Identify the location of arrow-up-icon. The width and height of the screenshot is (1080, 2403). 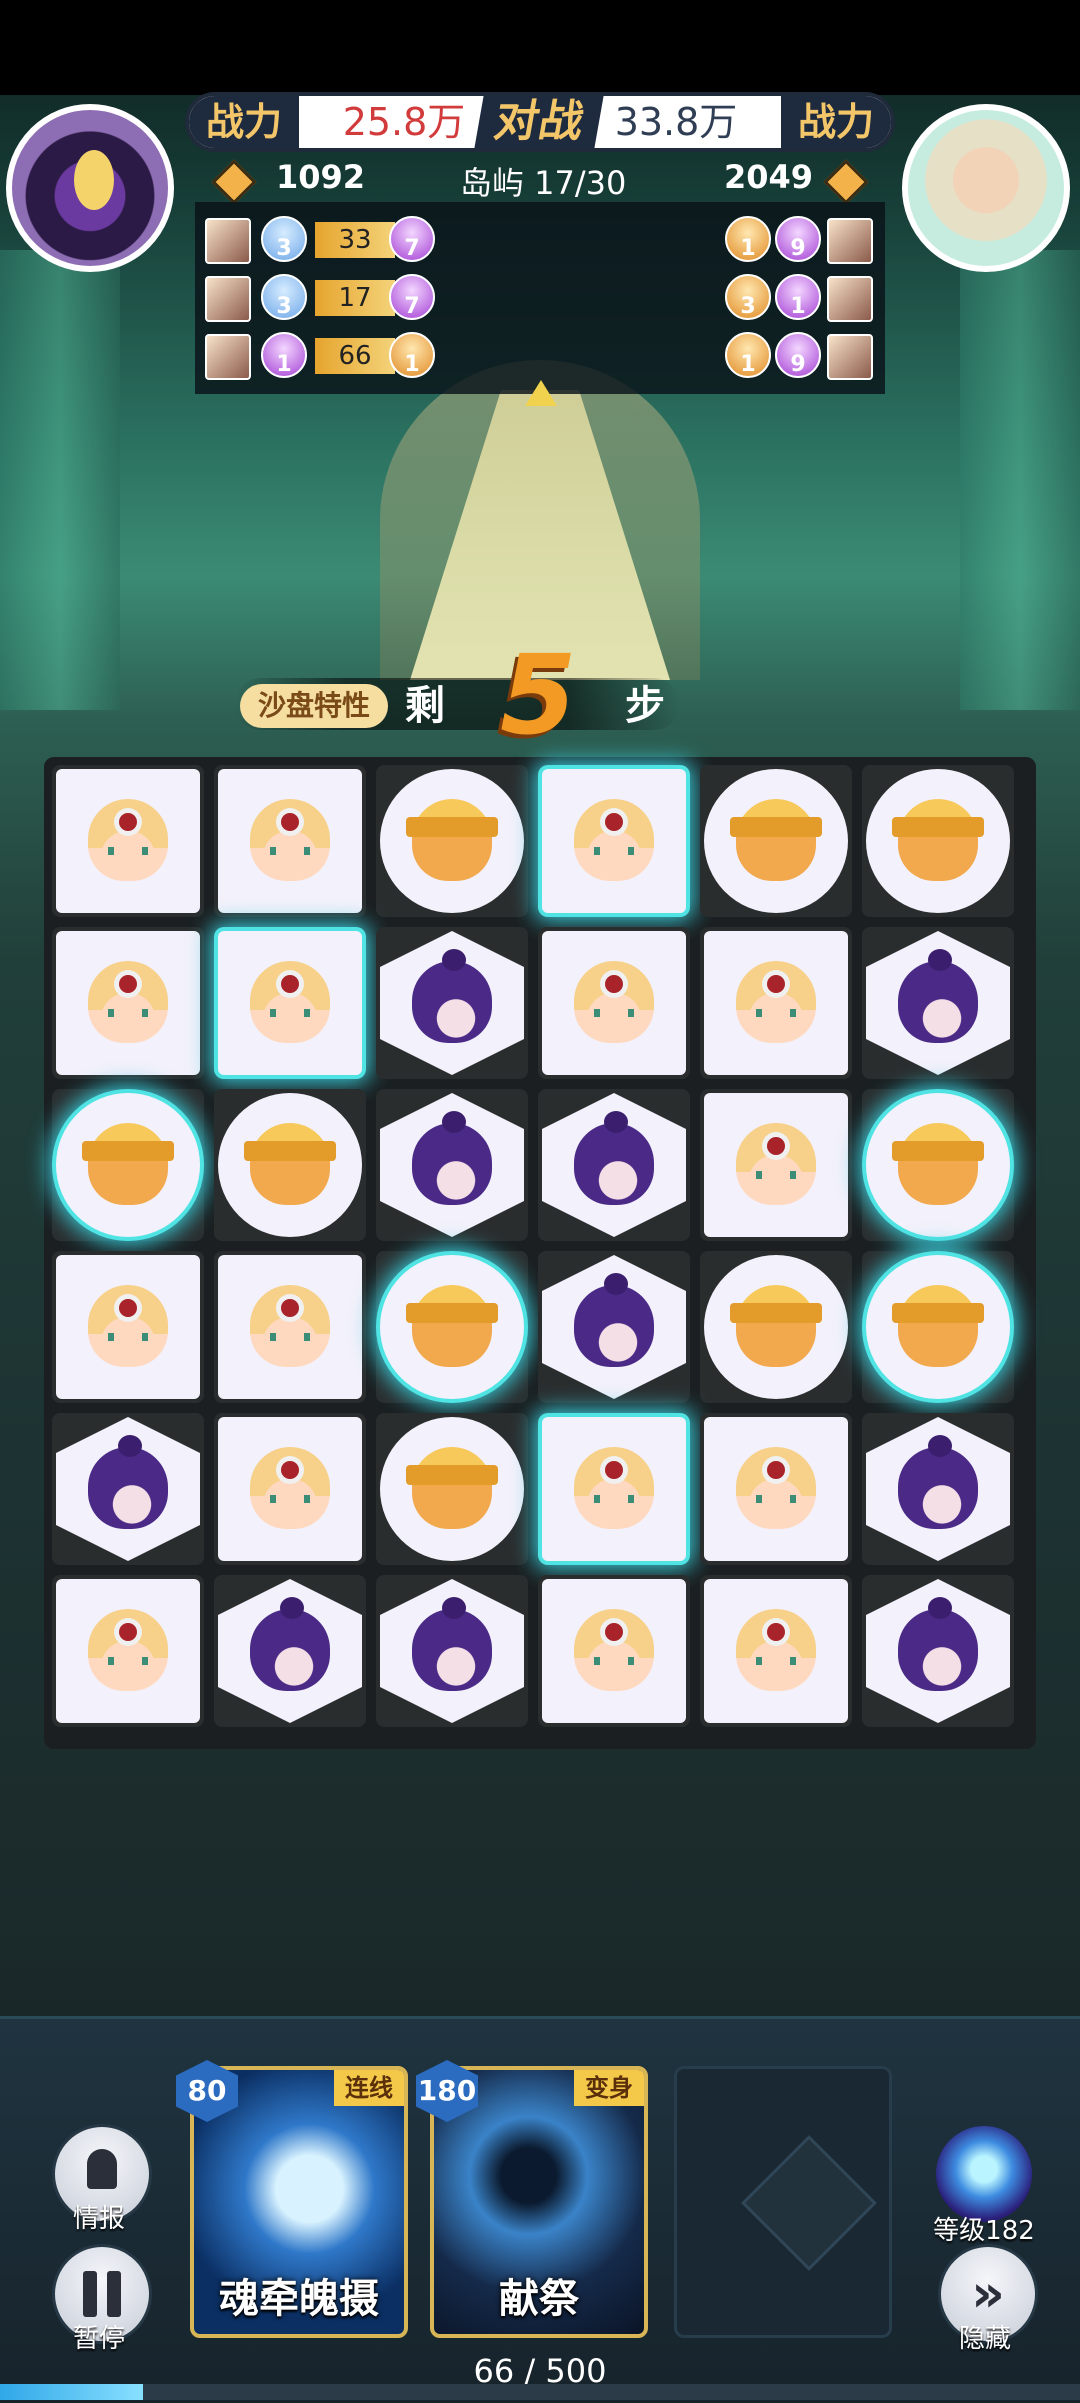
(541, 393).